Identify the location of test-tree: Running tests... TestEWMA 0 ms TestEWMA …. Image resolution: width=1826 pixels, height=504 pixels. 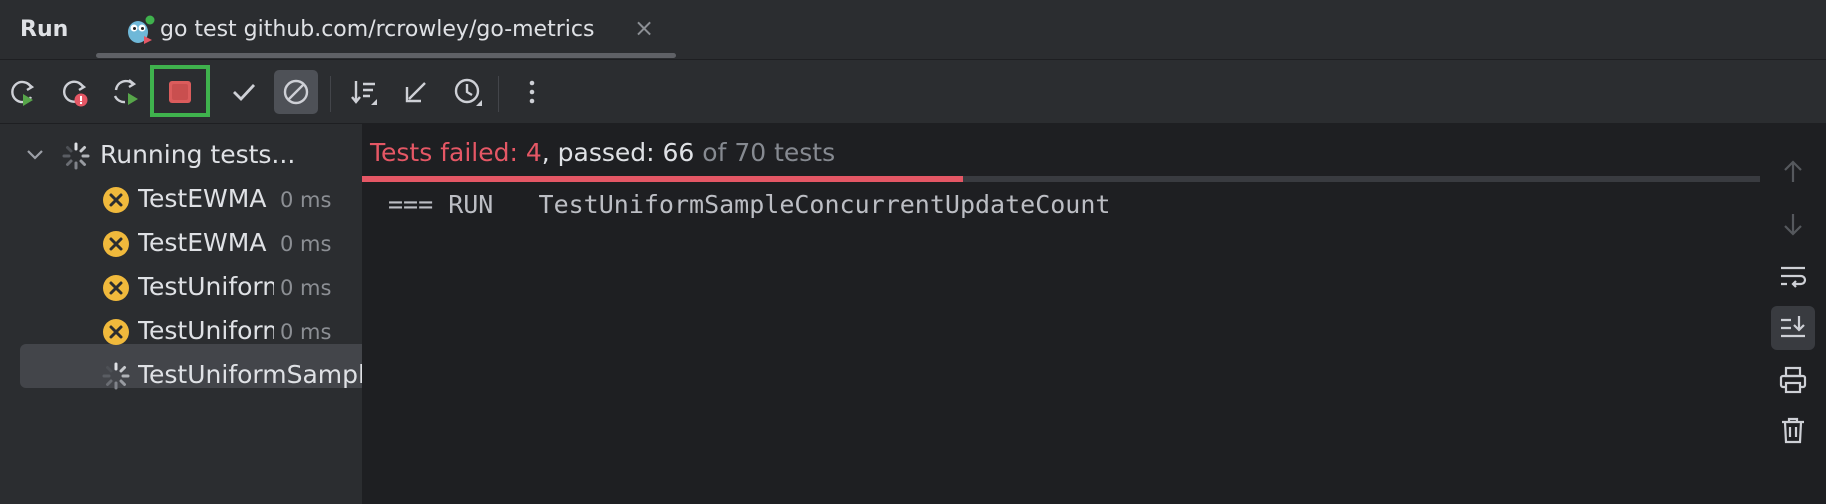
(181, 314).